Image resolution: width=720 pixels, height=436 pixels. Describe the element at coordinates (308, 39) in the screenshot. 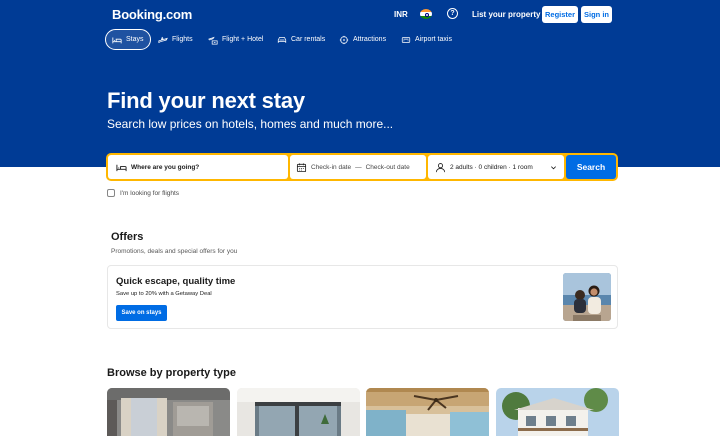

I see `tab-car-rentals-label: Car rentals` at that location.